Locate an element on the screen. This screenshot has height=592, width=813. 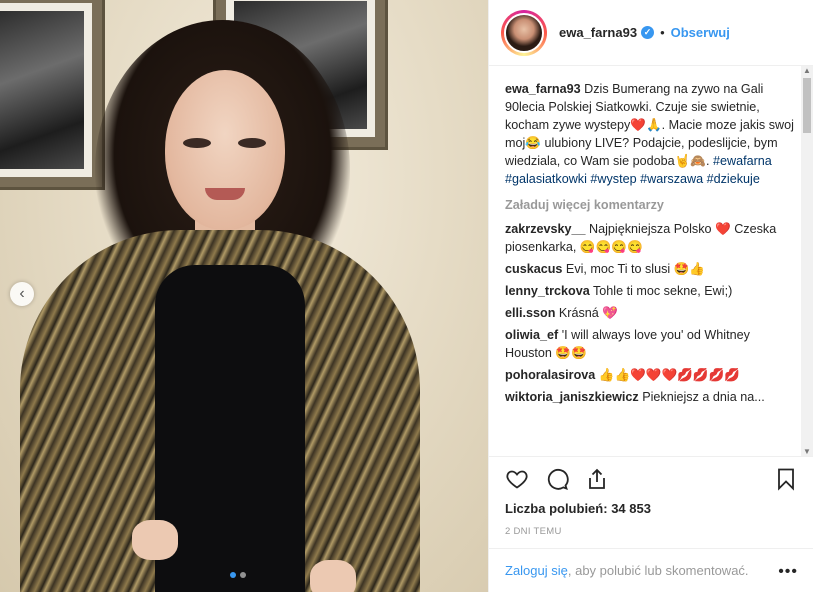
chevron-left-icon: ‹ is located at coordinates (22, 293).